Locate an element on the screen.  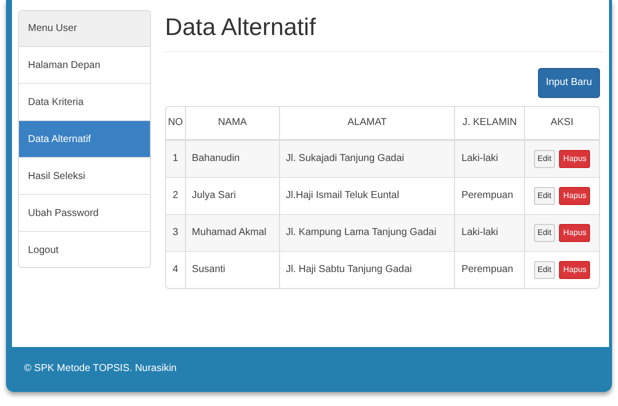
table-cell: 1 is located at coordinates (176, 158).